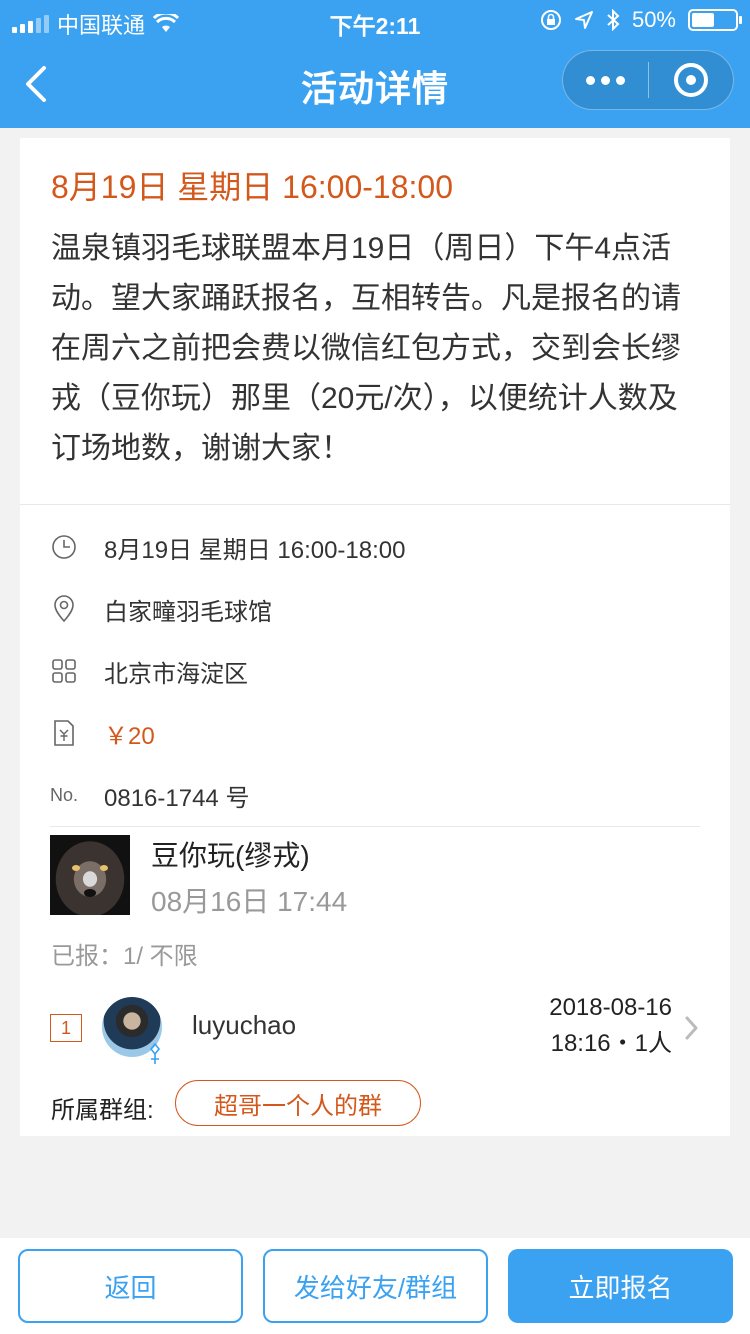 This screenshot has height=1334, width=750. What do you see at coordinates (375, 733) in the screenshot?
I see `detail-row-price: ￥20` at bounding box center [375, 733].